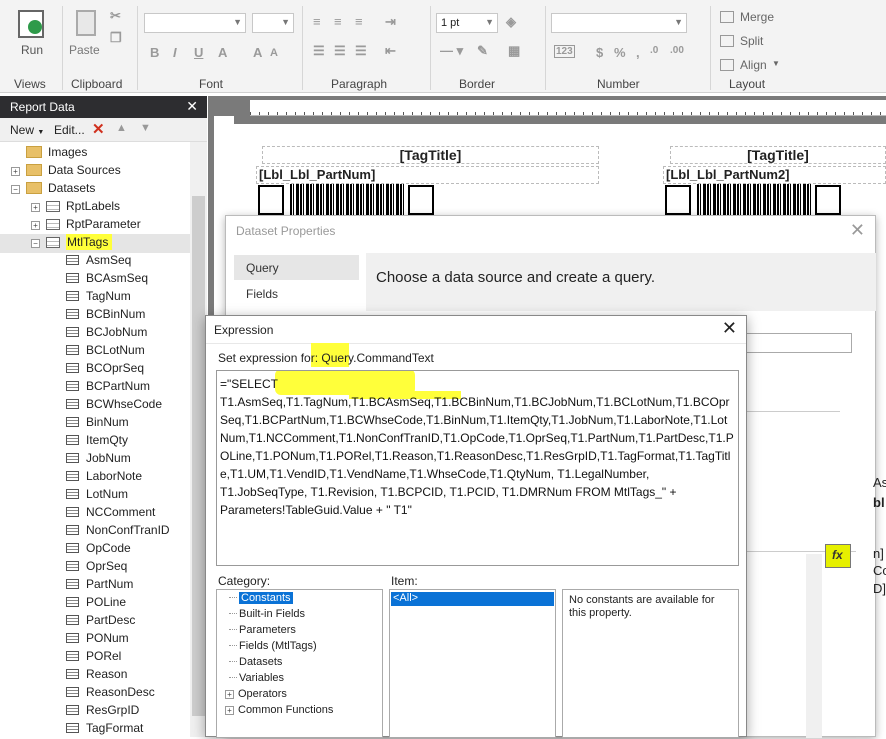  What do you see at coordinates (279, 712) in the screenshot?
I see `category-item: + Common Functions` at bounding box center [279, 712].